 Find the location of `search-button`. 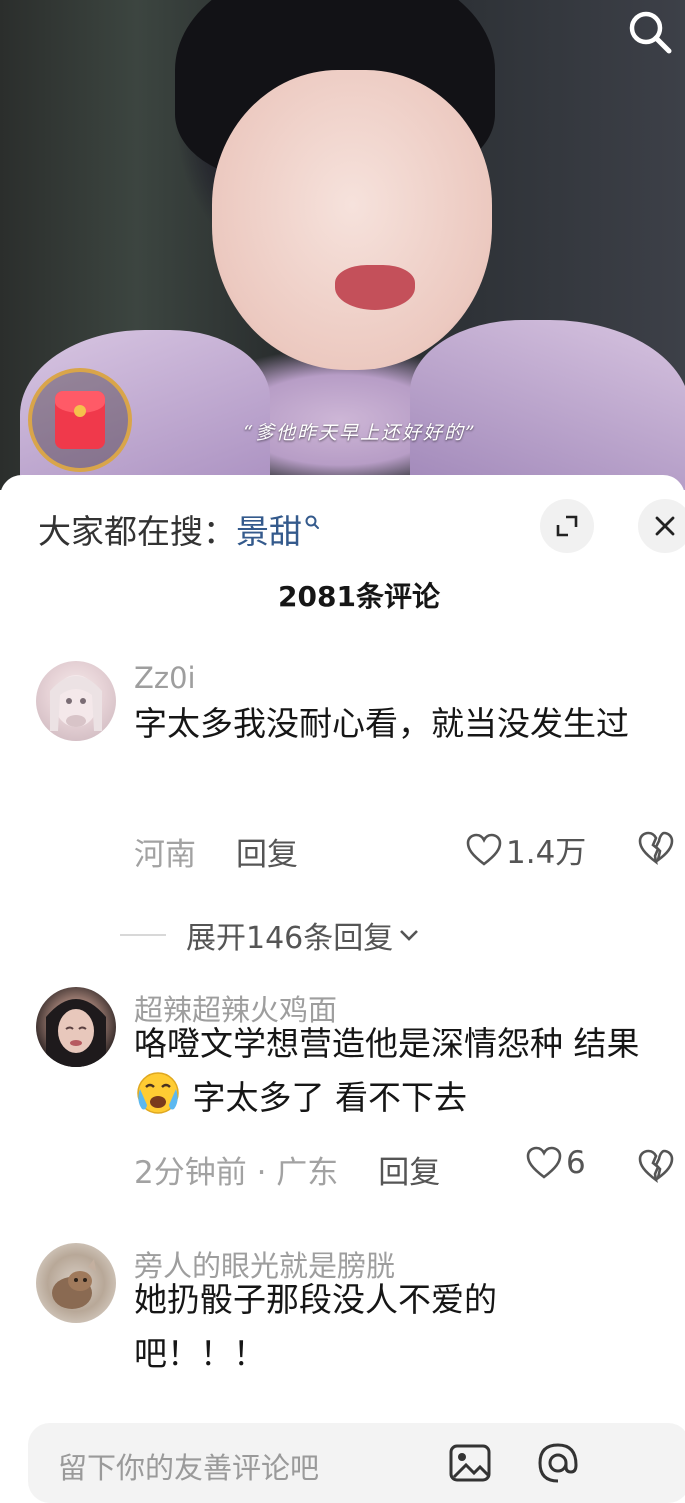

search-button is located at coordinates (650, 32).